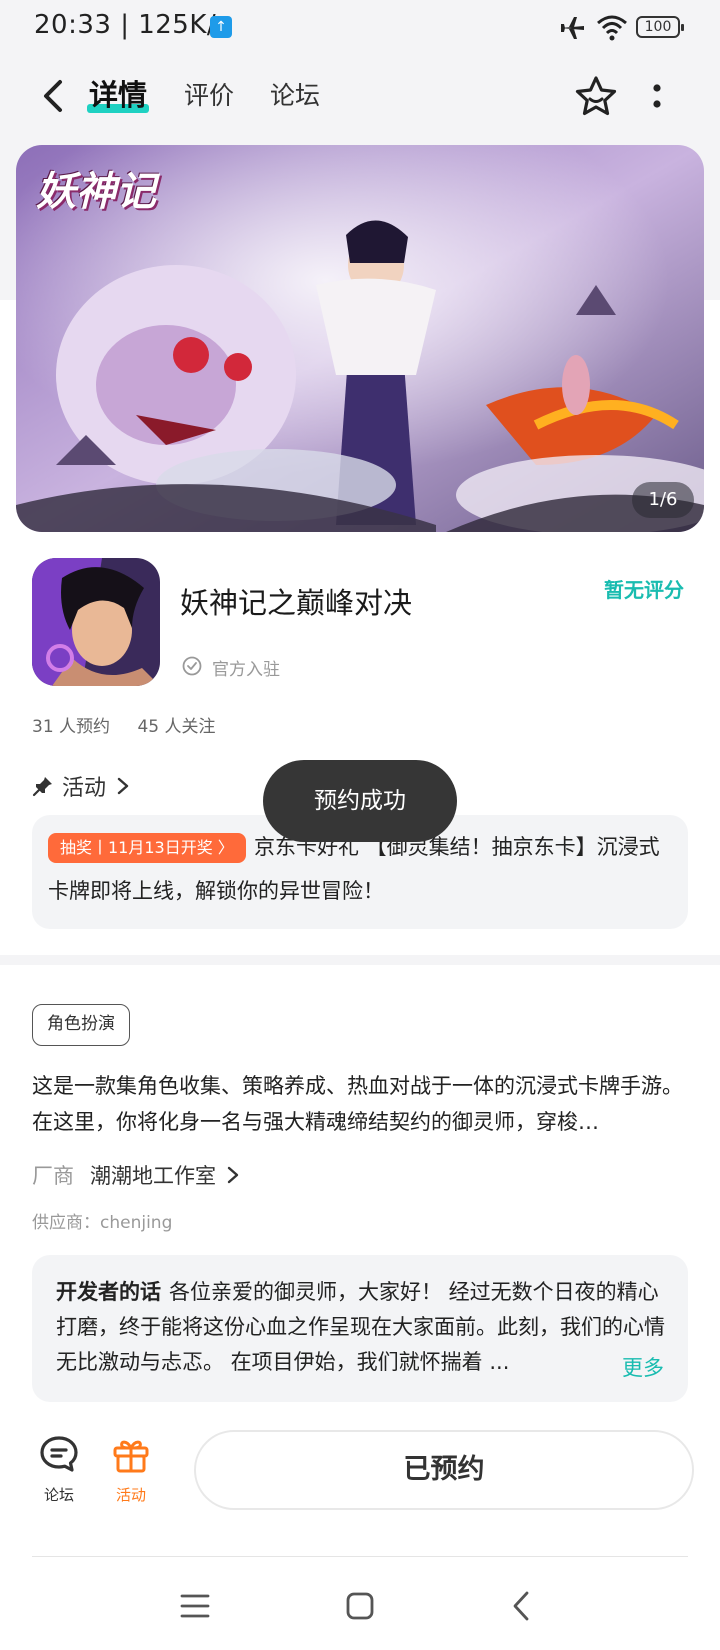  I want to click on vendor-row: 厂商 潮潮地工作室, so click(136, 1175).